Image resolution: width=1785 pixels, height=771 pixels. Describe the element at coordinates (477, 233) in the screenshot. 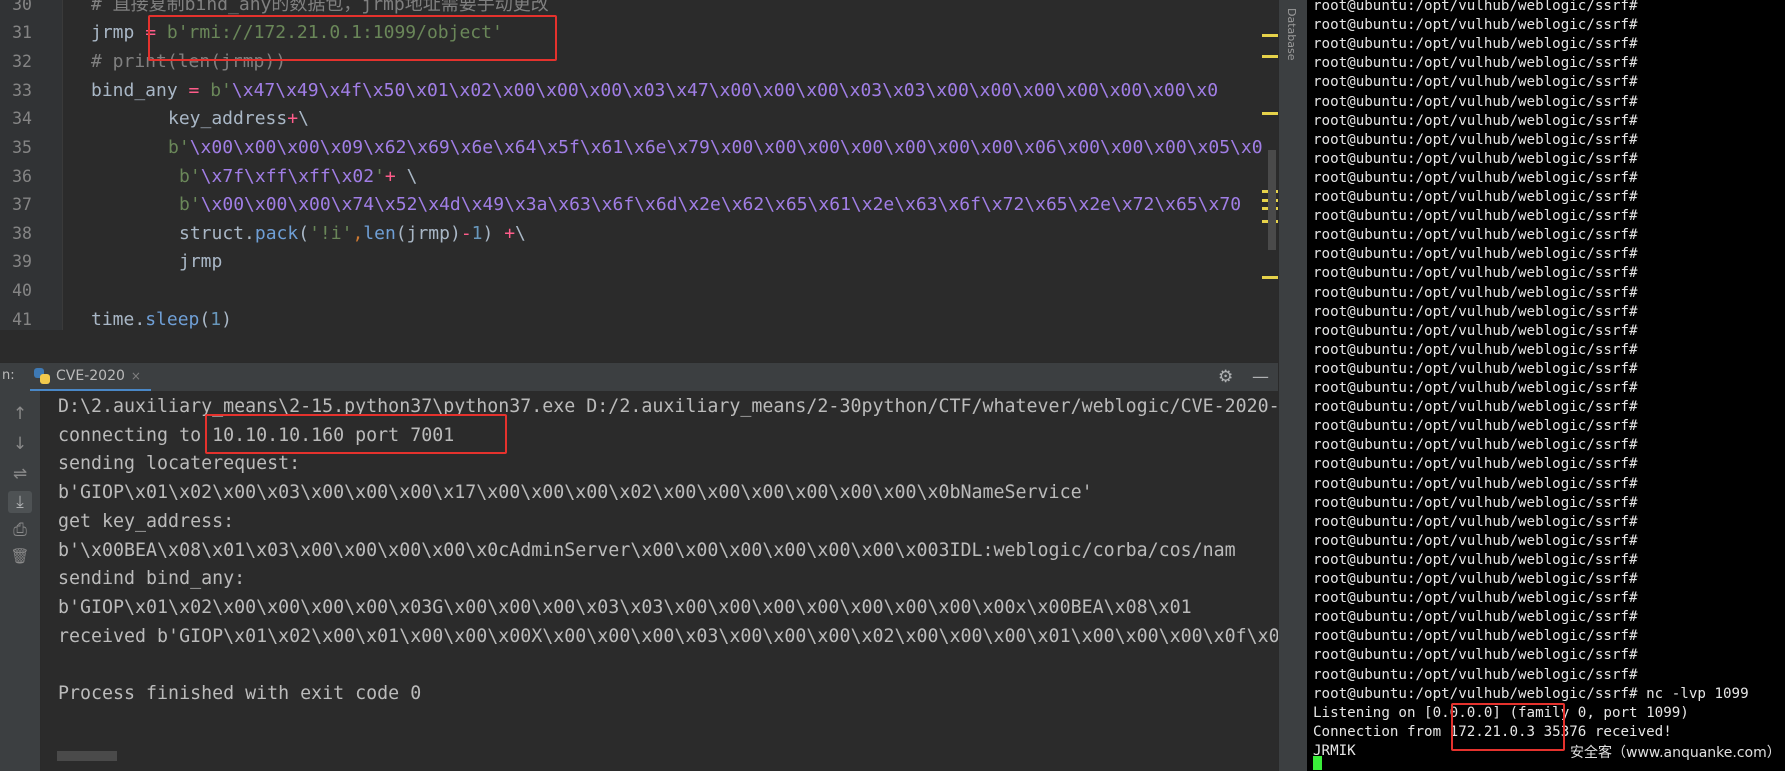

I see `number-literal: 1` at that location.